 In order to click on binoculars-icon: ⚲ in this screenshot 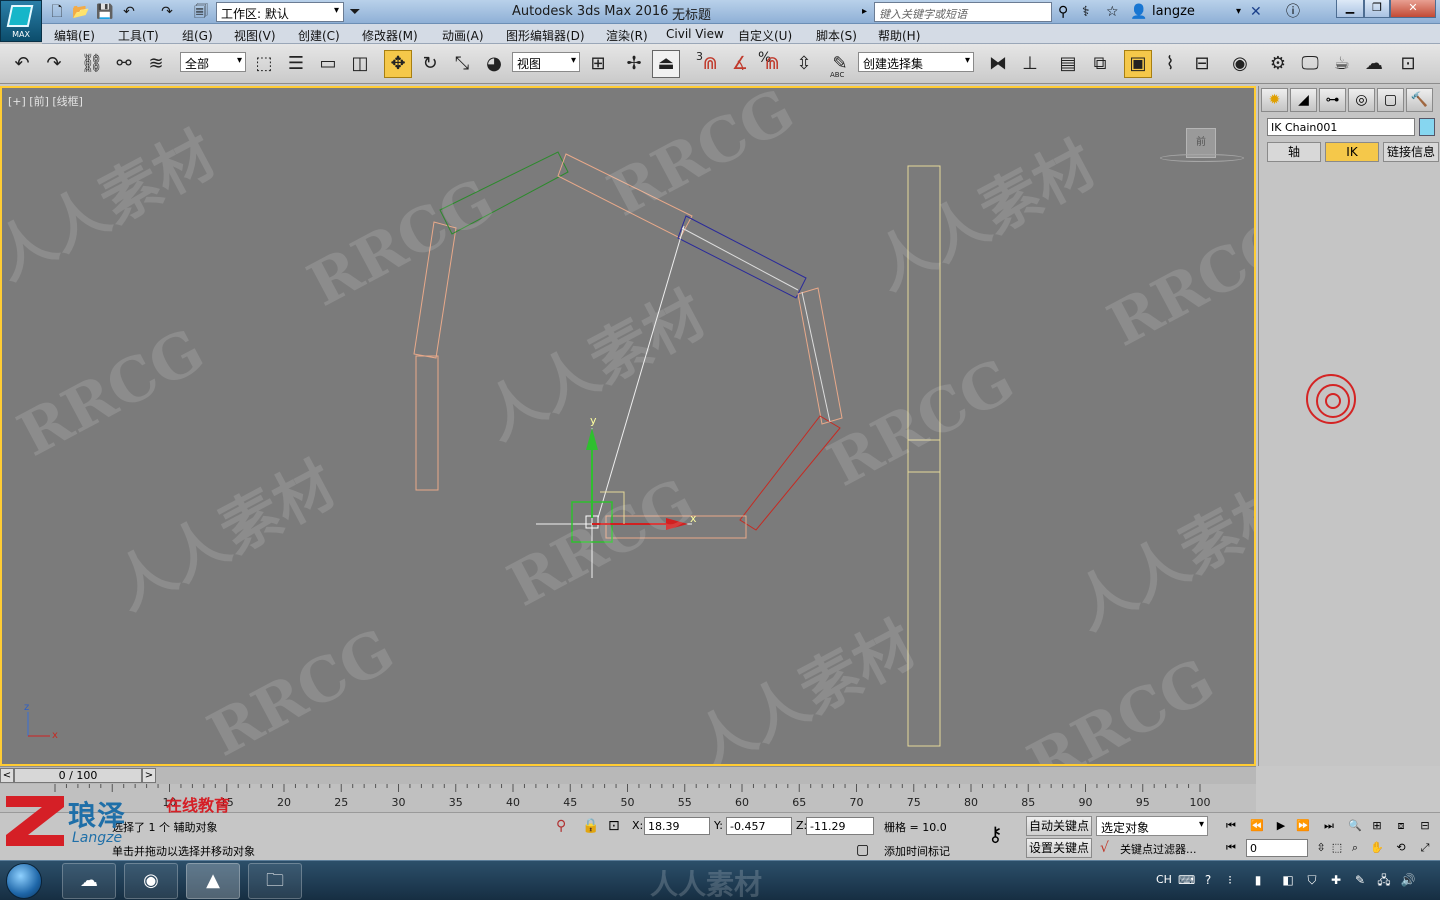, I will do `click(1063, 12)`.